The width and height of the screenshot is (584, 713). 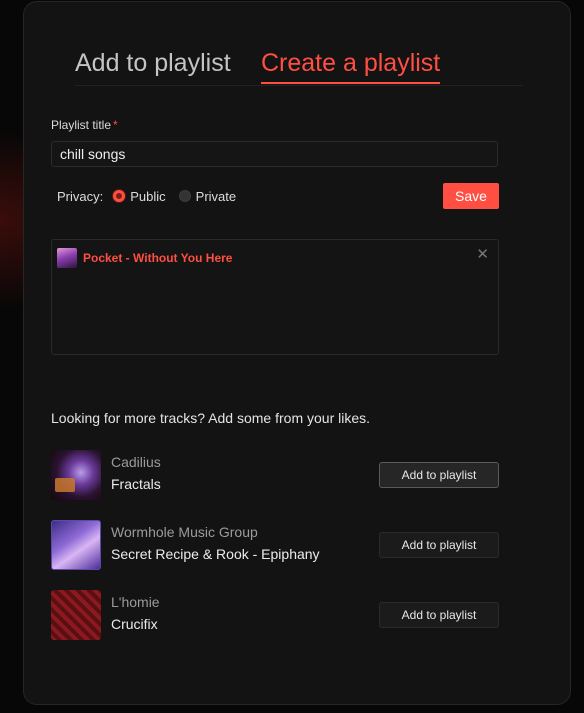 What do you see at coordinates (216, 196) in the screenshot?
I see `private-label: Private` at bounding box center [216, 196].